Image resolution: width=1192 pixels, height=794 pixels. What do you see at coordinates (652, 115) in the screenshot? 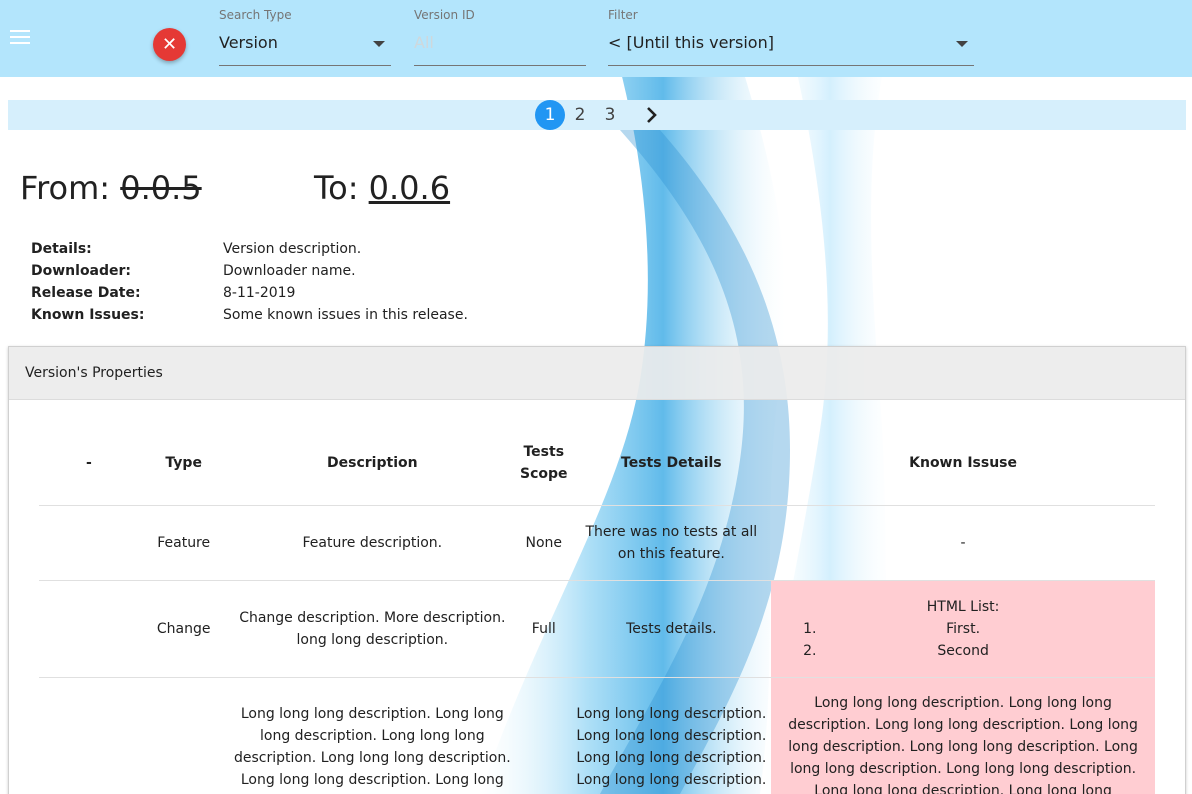
I see `chevron-right-icon` at bounding box center [652, 115].